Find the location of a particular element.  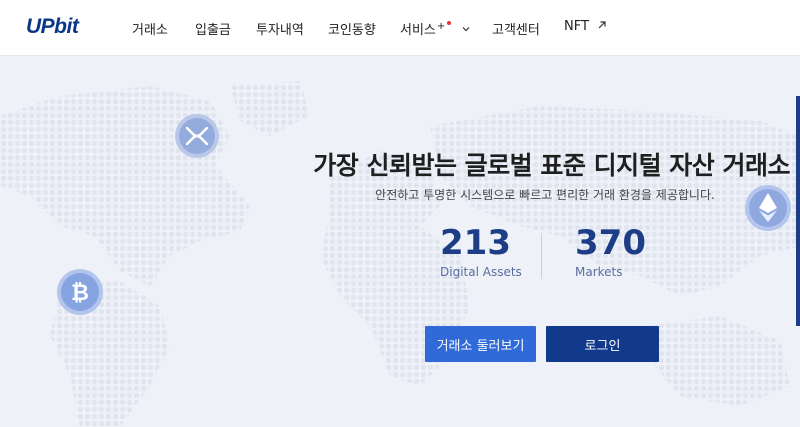

stat-markets-label: Markets is located at coordinates (599, 272).